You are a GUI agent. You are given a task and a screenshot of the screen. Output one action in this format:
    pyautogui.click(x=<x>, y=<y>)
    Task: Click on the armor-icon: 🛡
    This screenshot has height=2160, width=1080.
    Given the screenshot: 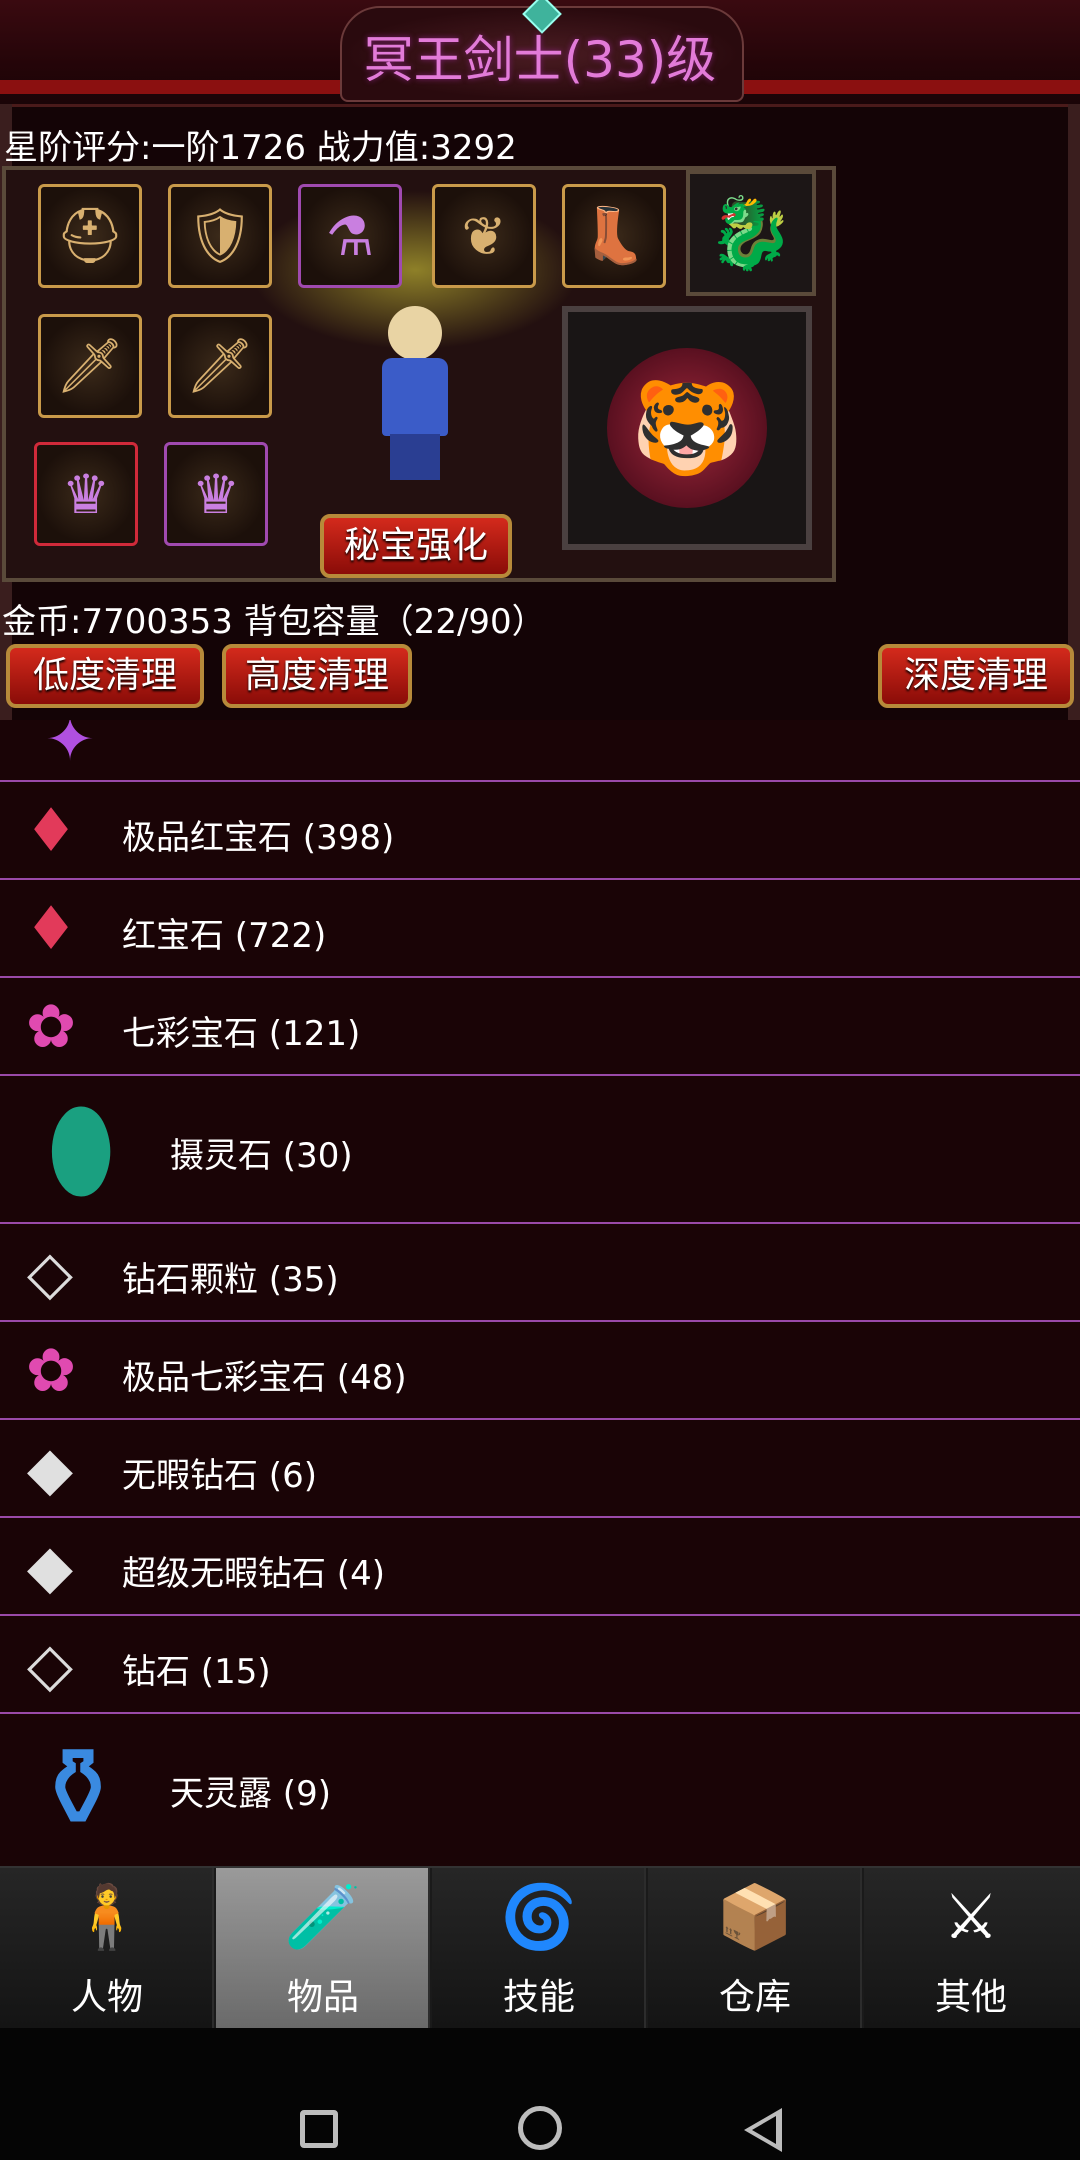 What is the action you would take?
    pyautogui.click(x=220, y=235)
    